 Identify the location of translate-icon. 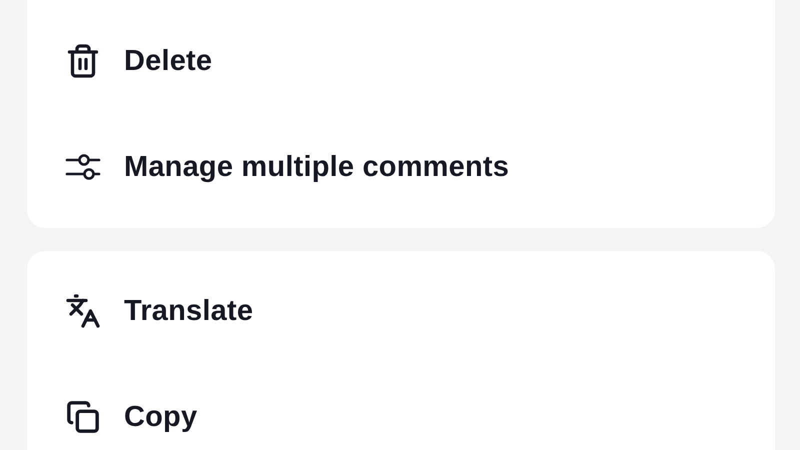
(83, 311).